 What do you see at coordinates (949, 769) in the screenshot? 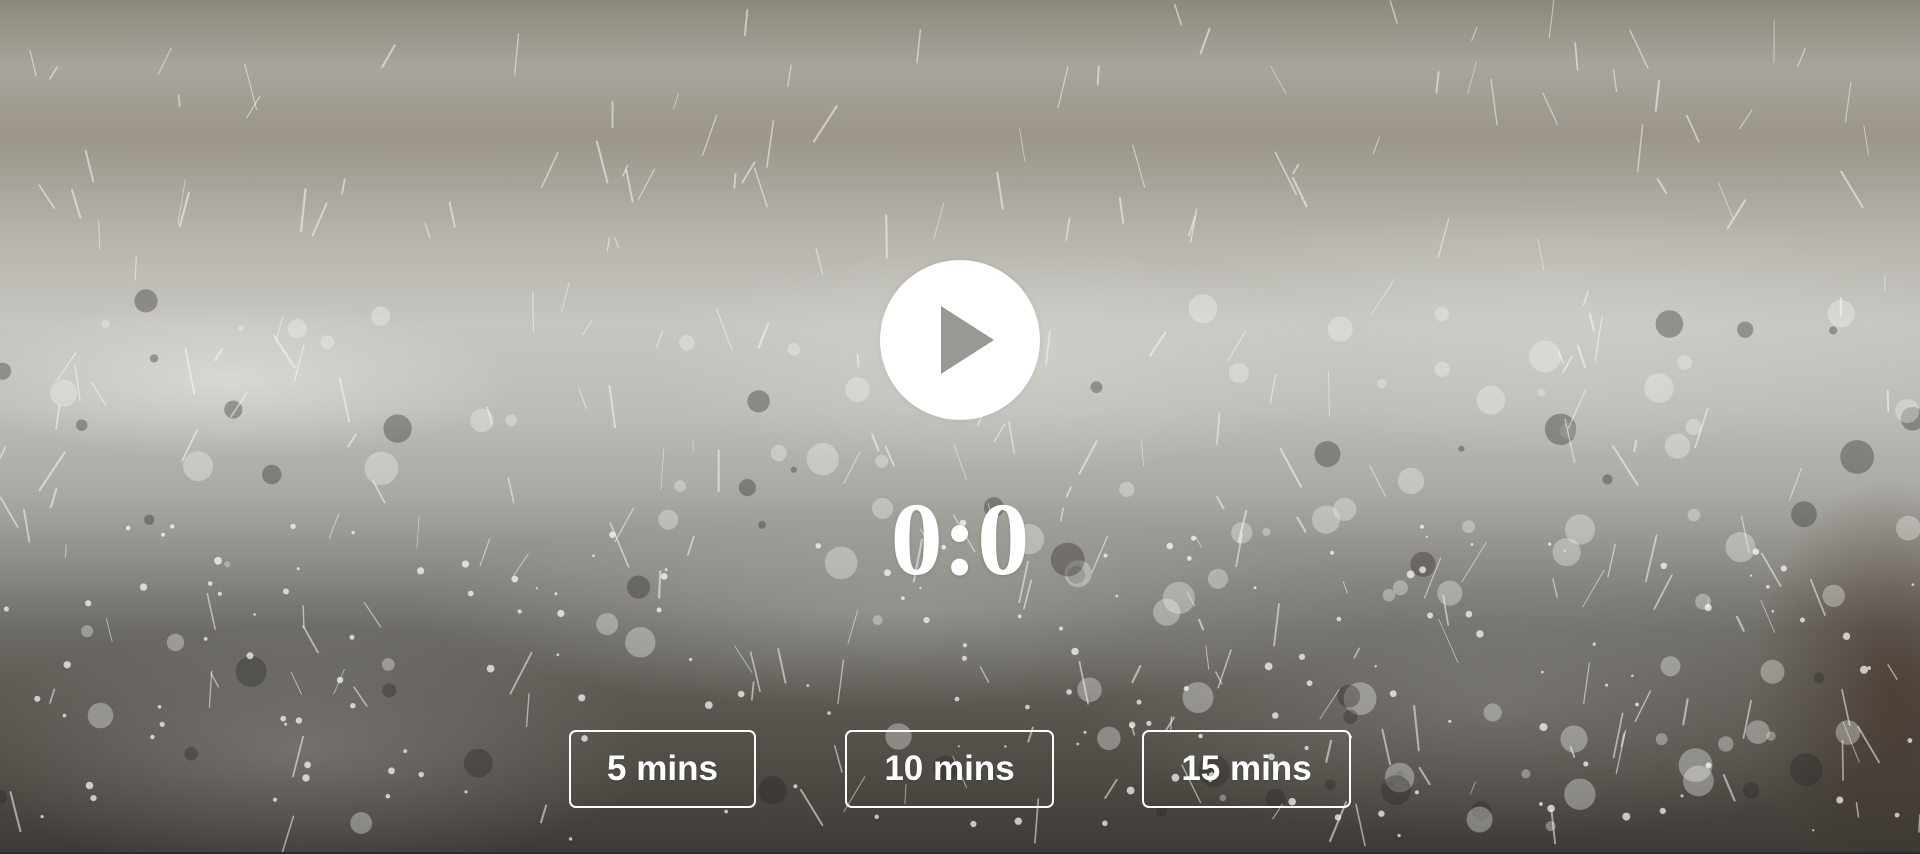
I see `ten-minutes-button: 10 mins` at bounding box center [949, 769].